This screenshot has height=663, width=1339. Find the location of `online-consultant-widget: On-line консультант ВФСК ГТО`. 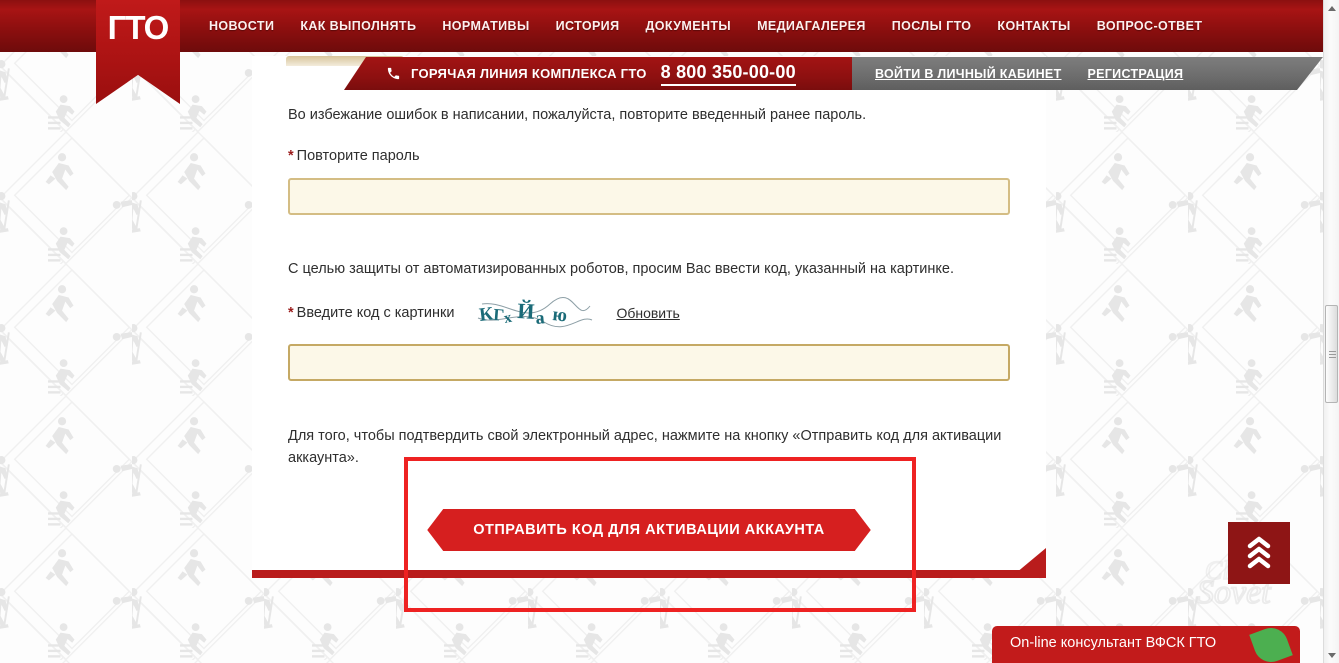

online-consultant-widget: On-line консультант ВФСК ГТО is located at coordinates (1146, 644).